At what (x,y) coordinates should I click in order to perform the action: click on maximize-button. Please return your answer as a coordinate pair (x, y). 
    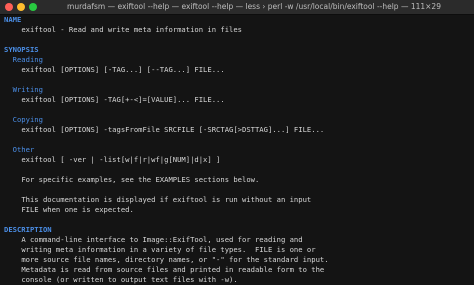
    Looking at the image, I should click on (33, 7).